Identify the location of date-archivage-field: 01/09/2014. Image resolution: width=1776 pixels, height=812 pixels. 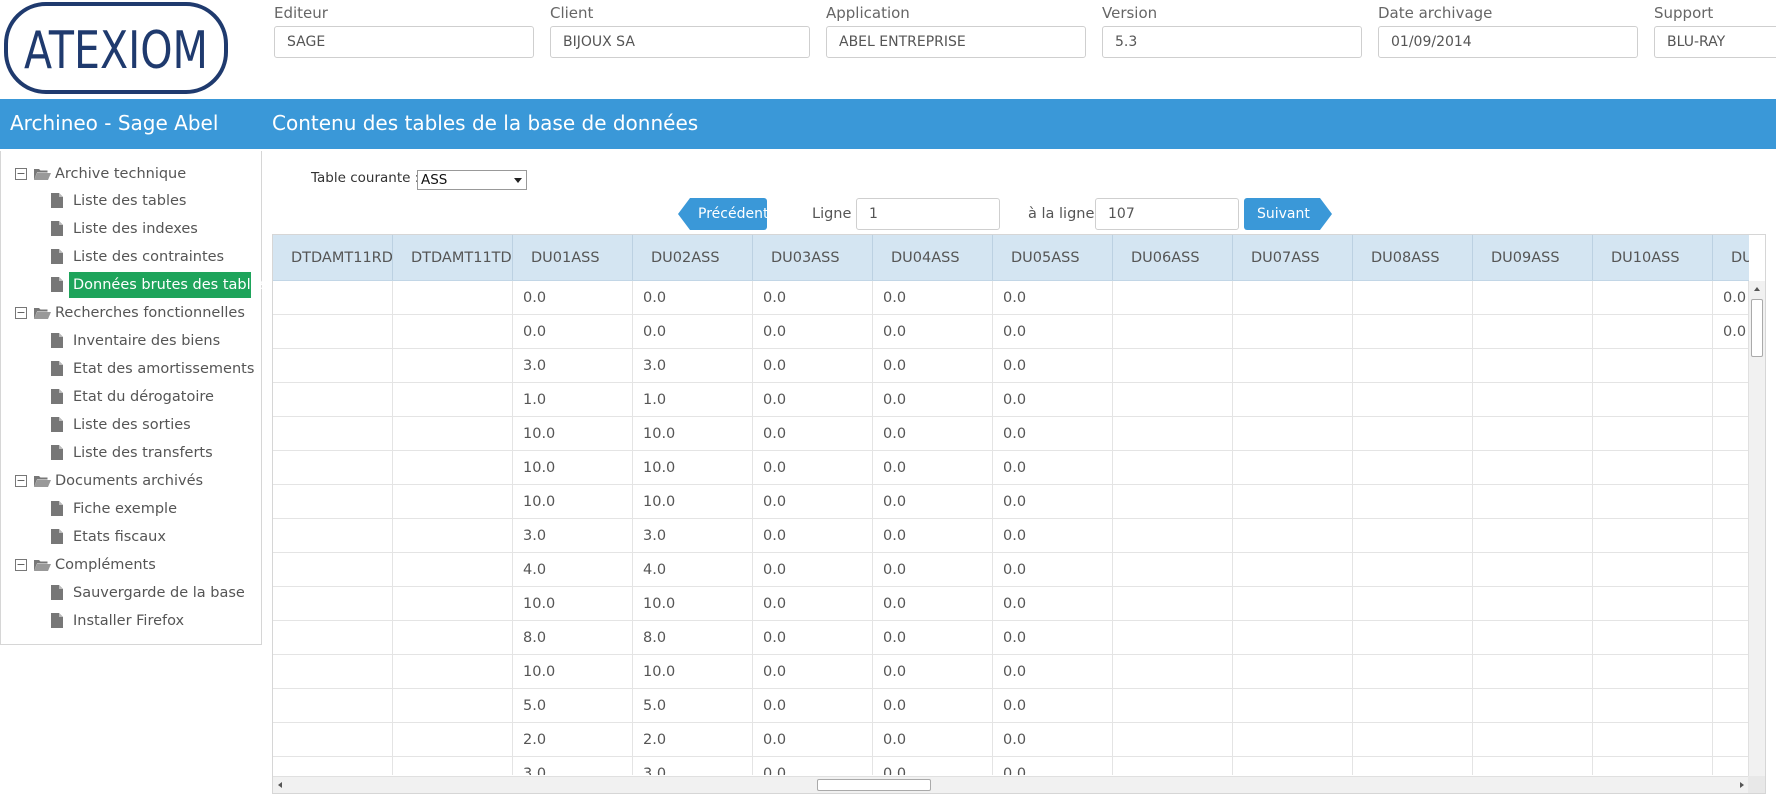
(1508, 42).